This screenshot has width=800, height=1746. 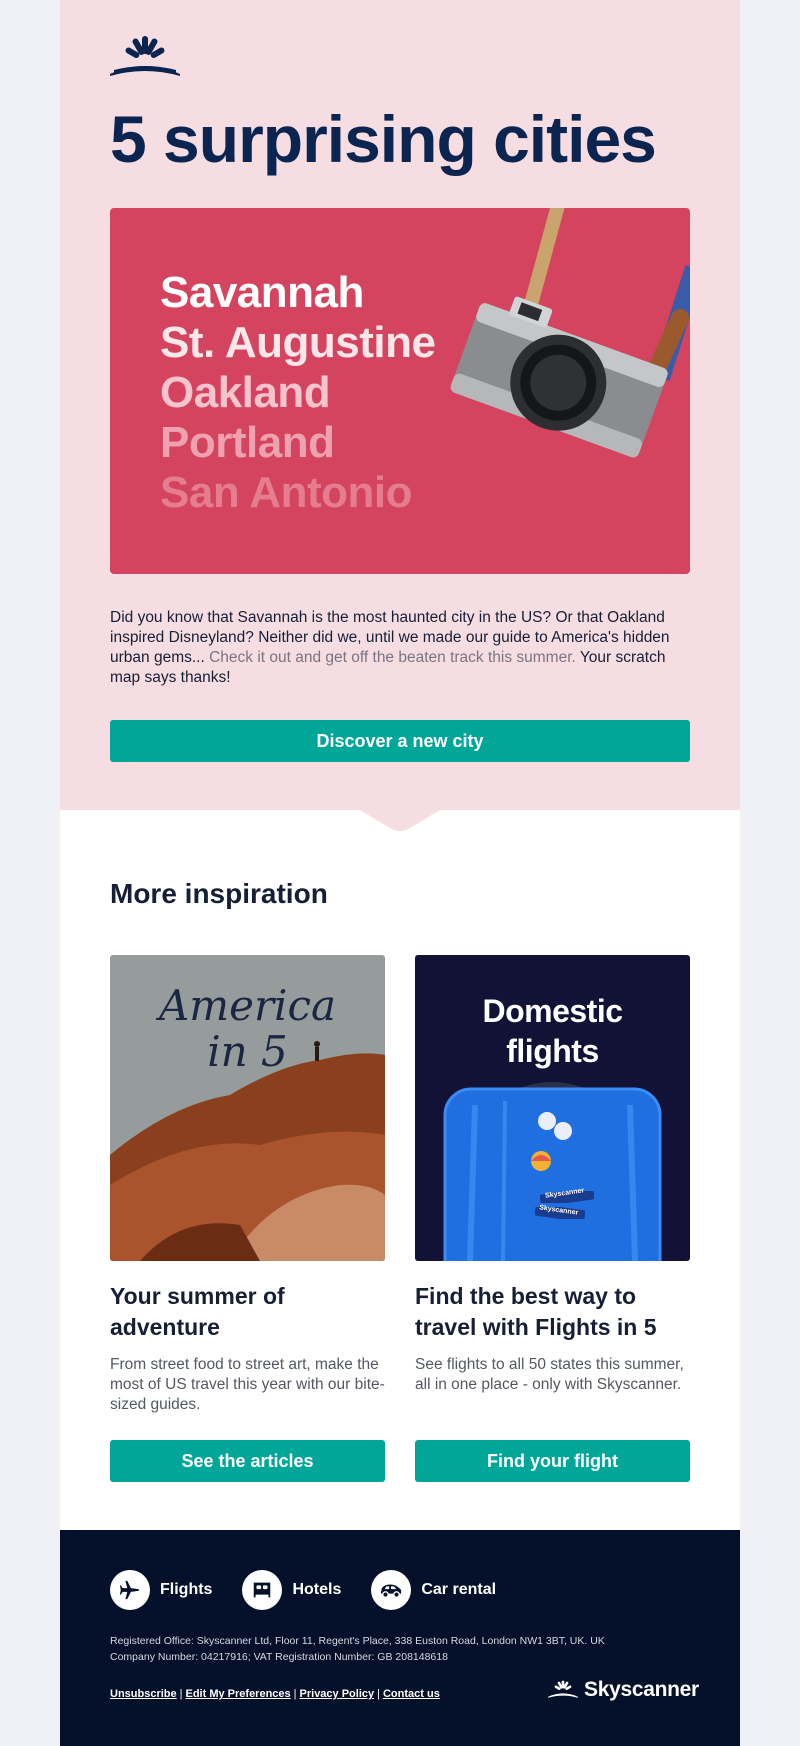 I want to click on image-text-line: in 5, so click(x=247, y=1051).